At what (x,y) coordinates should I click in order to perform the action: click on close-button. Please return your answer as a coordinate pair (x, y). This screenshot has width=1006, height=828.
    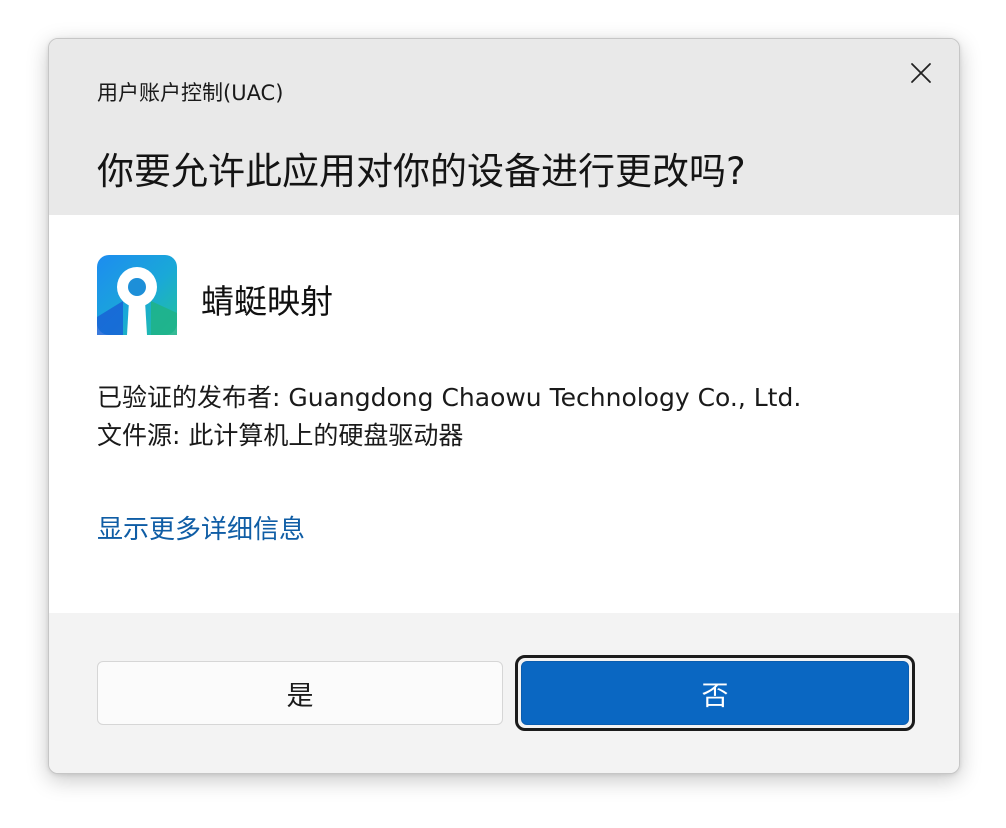
    Looking at the image, I should click on (921, 73).